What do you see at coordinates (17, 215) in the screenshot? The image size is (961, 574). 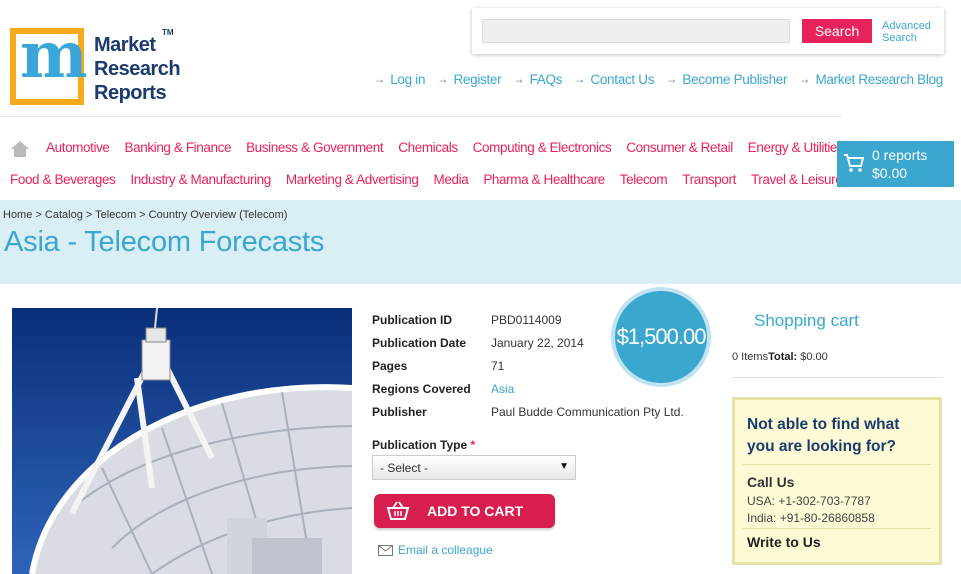 I see `breadcrumb-home: Home` at bounding box center [17, 215].